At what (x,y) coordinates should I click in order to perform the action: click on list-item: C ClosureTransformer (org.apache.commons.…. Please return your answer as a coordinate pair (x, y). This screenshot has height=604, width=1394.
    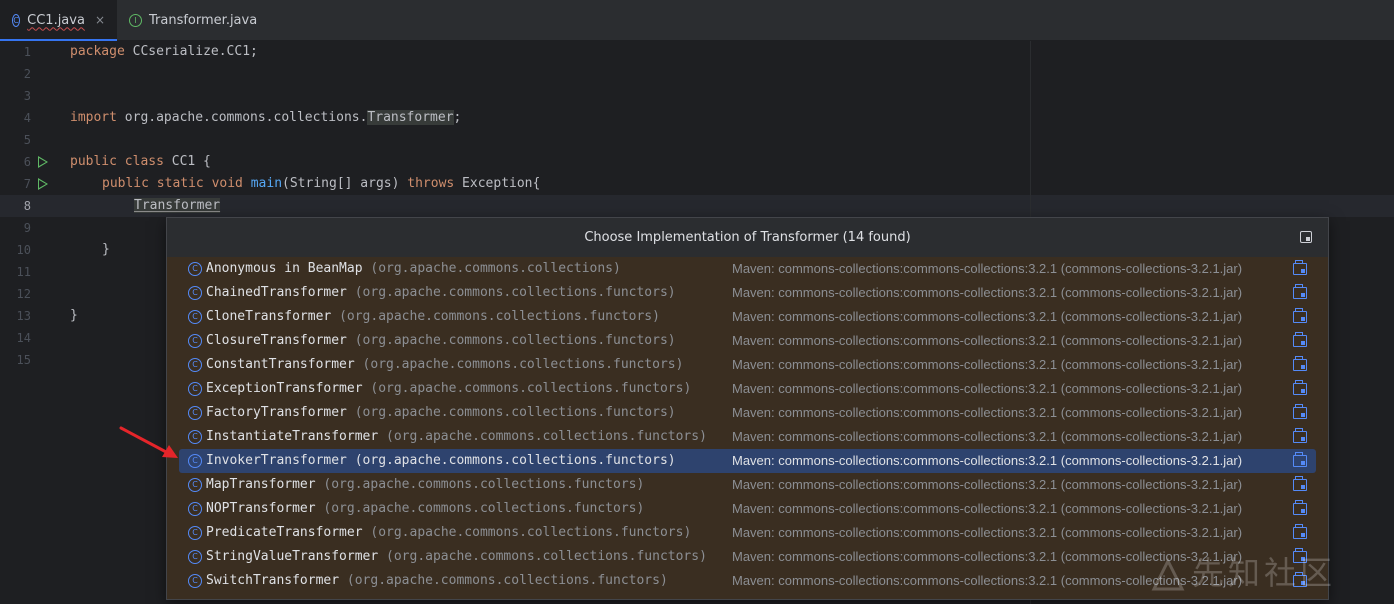
    Looking at the image, I should click on (747, 341).